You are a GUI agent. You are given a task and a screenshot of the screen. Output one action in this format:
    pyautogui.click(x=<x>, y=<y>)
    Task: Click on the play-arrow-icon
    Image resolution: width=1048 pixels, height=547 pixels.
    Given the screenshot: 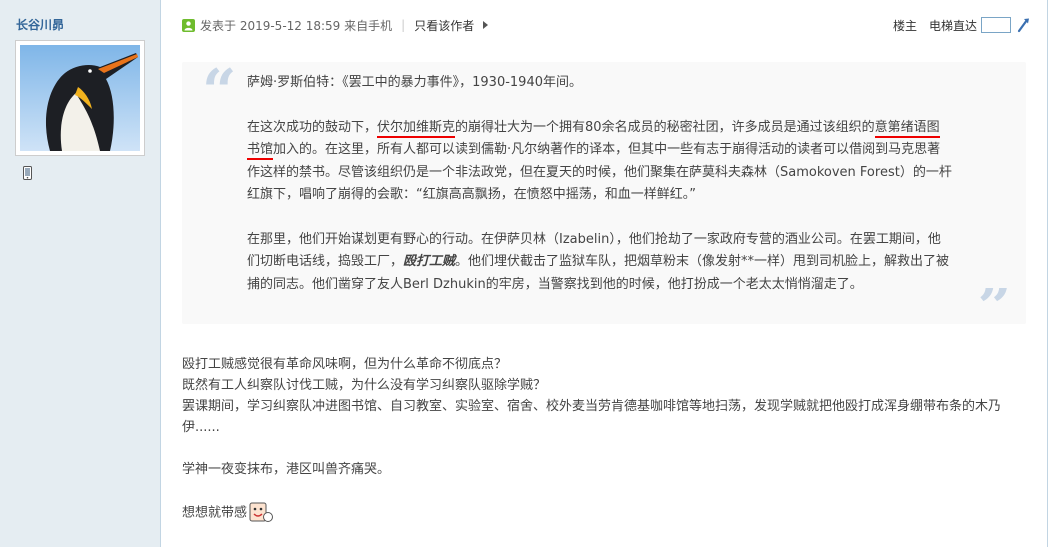 What is the action you would take?
    pyautogui.click(x=486, y=25)
    